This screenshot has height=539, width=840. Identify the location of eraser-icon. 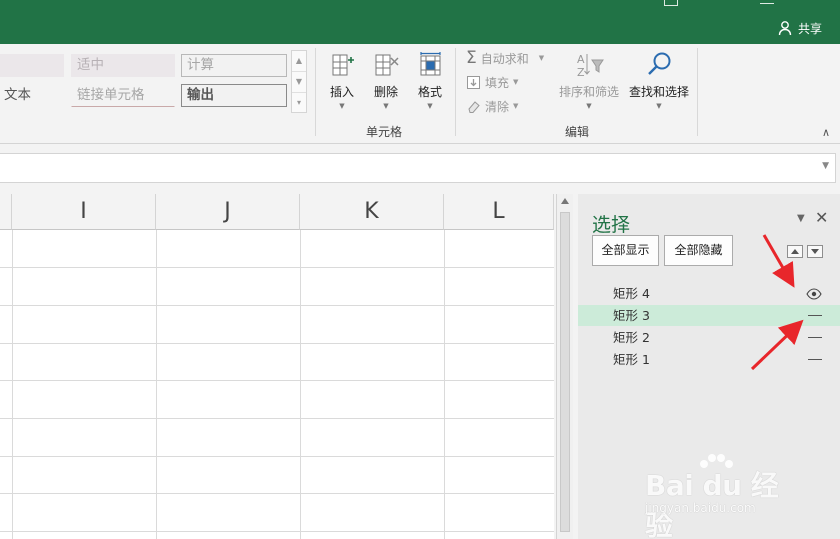
(474, 106).